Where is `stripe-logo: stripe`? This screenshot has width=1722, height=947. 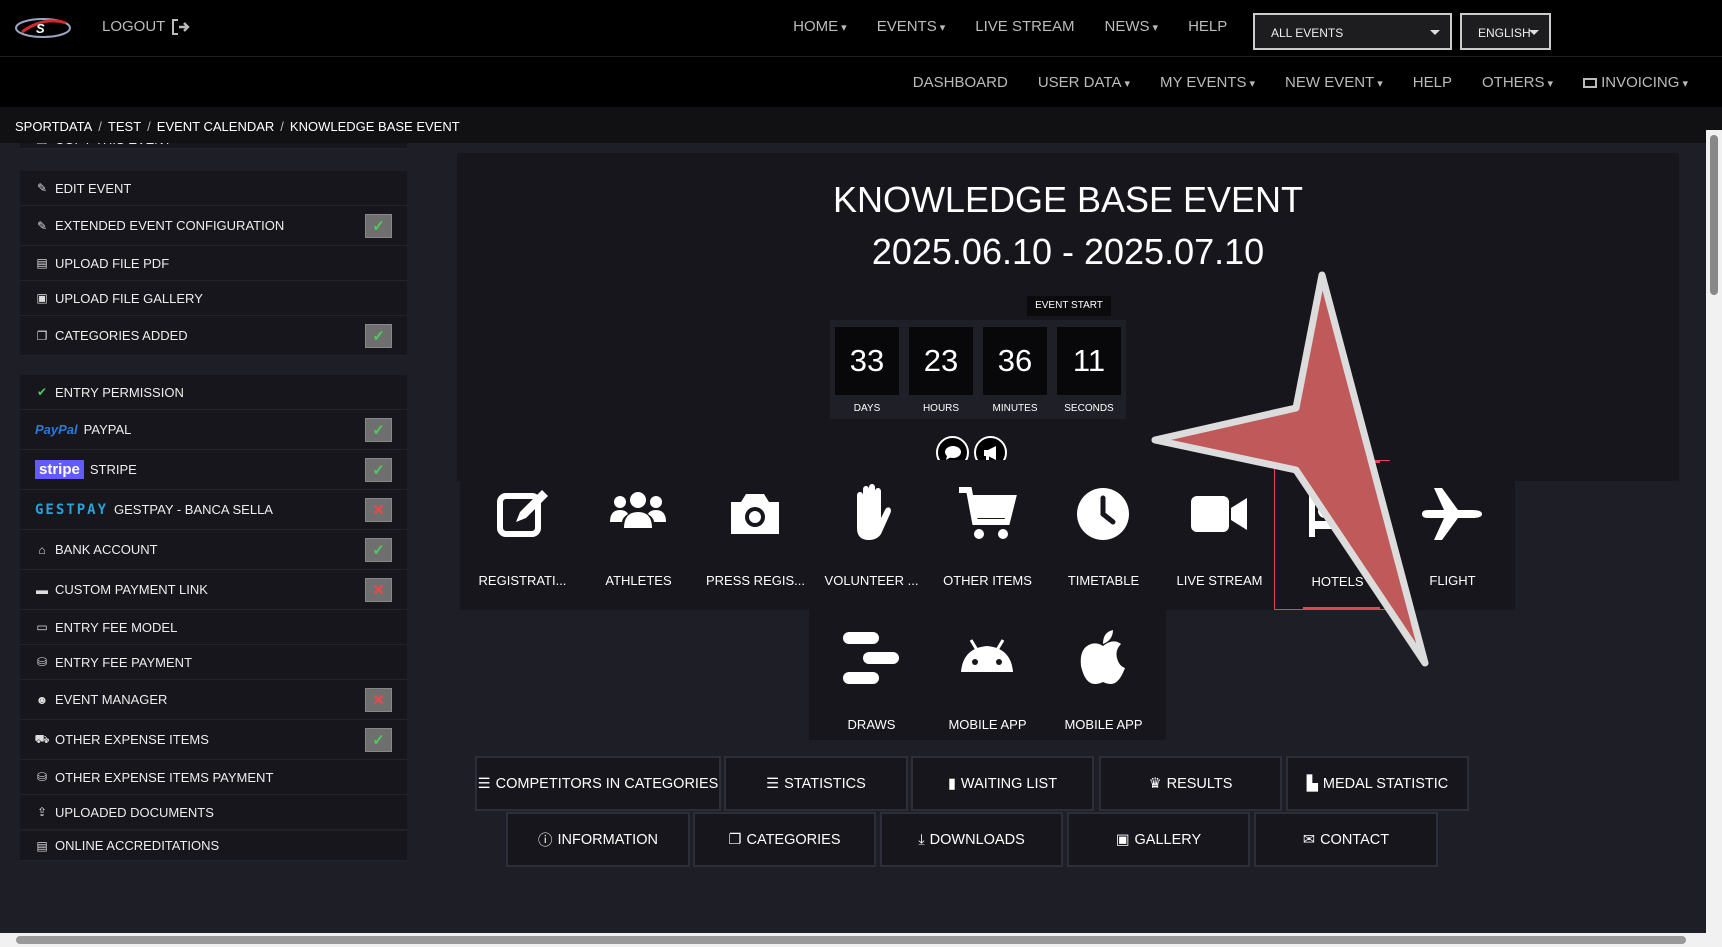 stripe-logo: stripe is located at coordinates (59, 469).